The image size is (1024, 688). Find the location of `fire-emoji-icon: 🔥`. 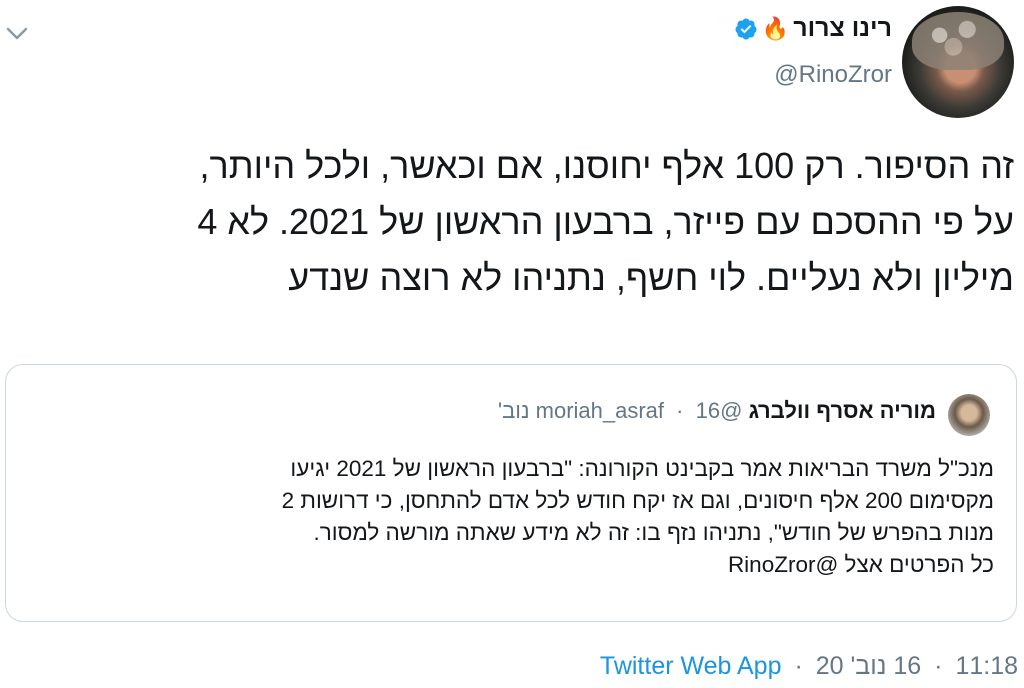

fire-emoji-icon: 🔥 is located at coordinates (775, 28).